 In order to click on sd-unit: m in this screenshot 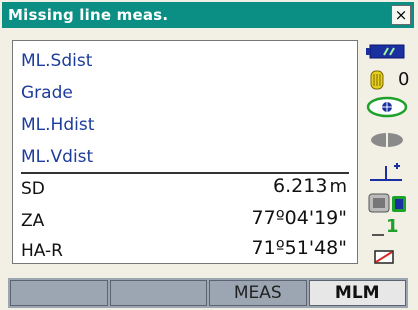, I will do `click(338, 186)`.